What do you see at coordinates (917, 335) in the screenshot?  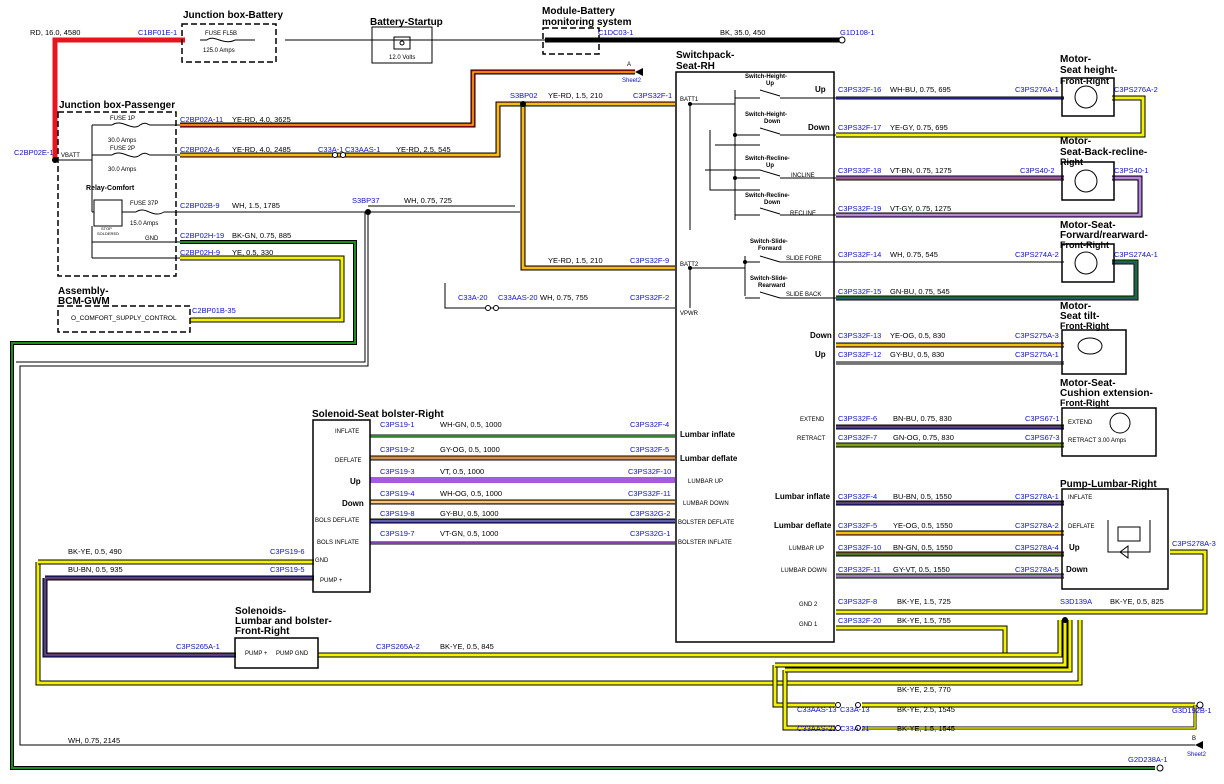 I see `svg-text: YE-OG, 0.5, 830` at bounding box center [917, 335].